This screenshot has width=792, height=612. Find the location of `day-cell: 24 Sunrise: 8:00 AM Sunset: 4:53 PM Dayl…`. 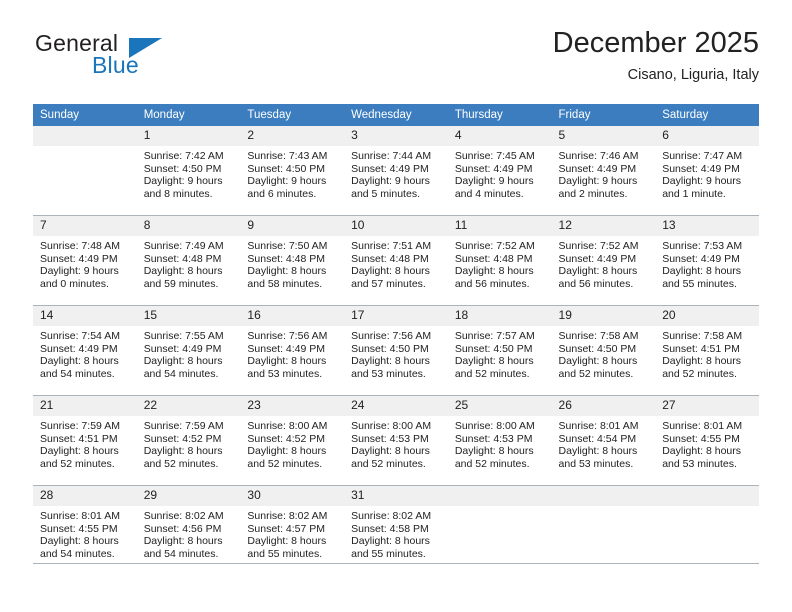

day-cell: 24 Sunrise: 8:00 AM Sunset: 4:53 PM Dayl… is located at coordinates (396, 440).